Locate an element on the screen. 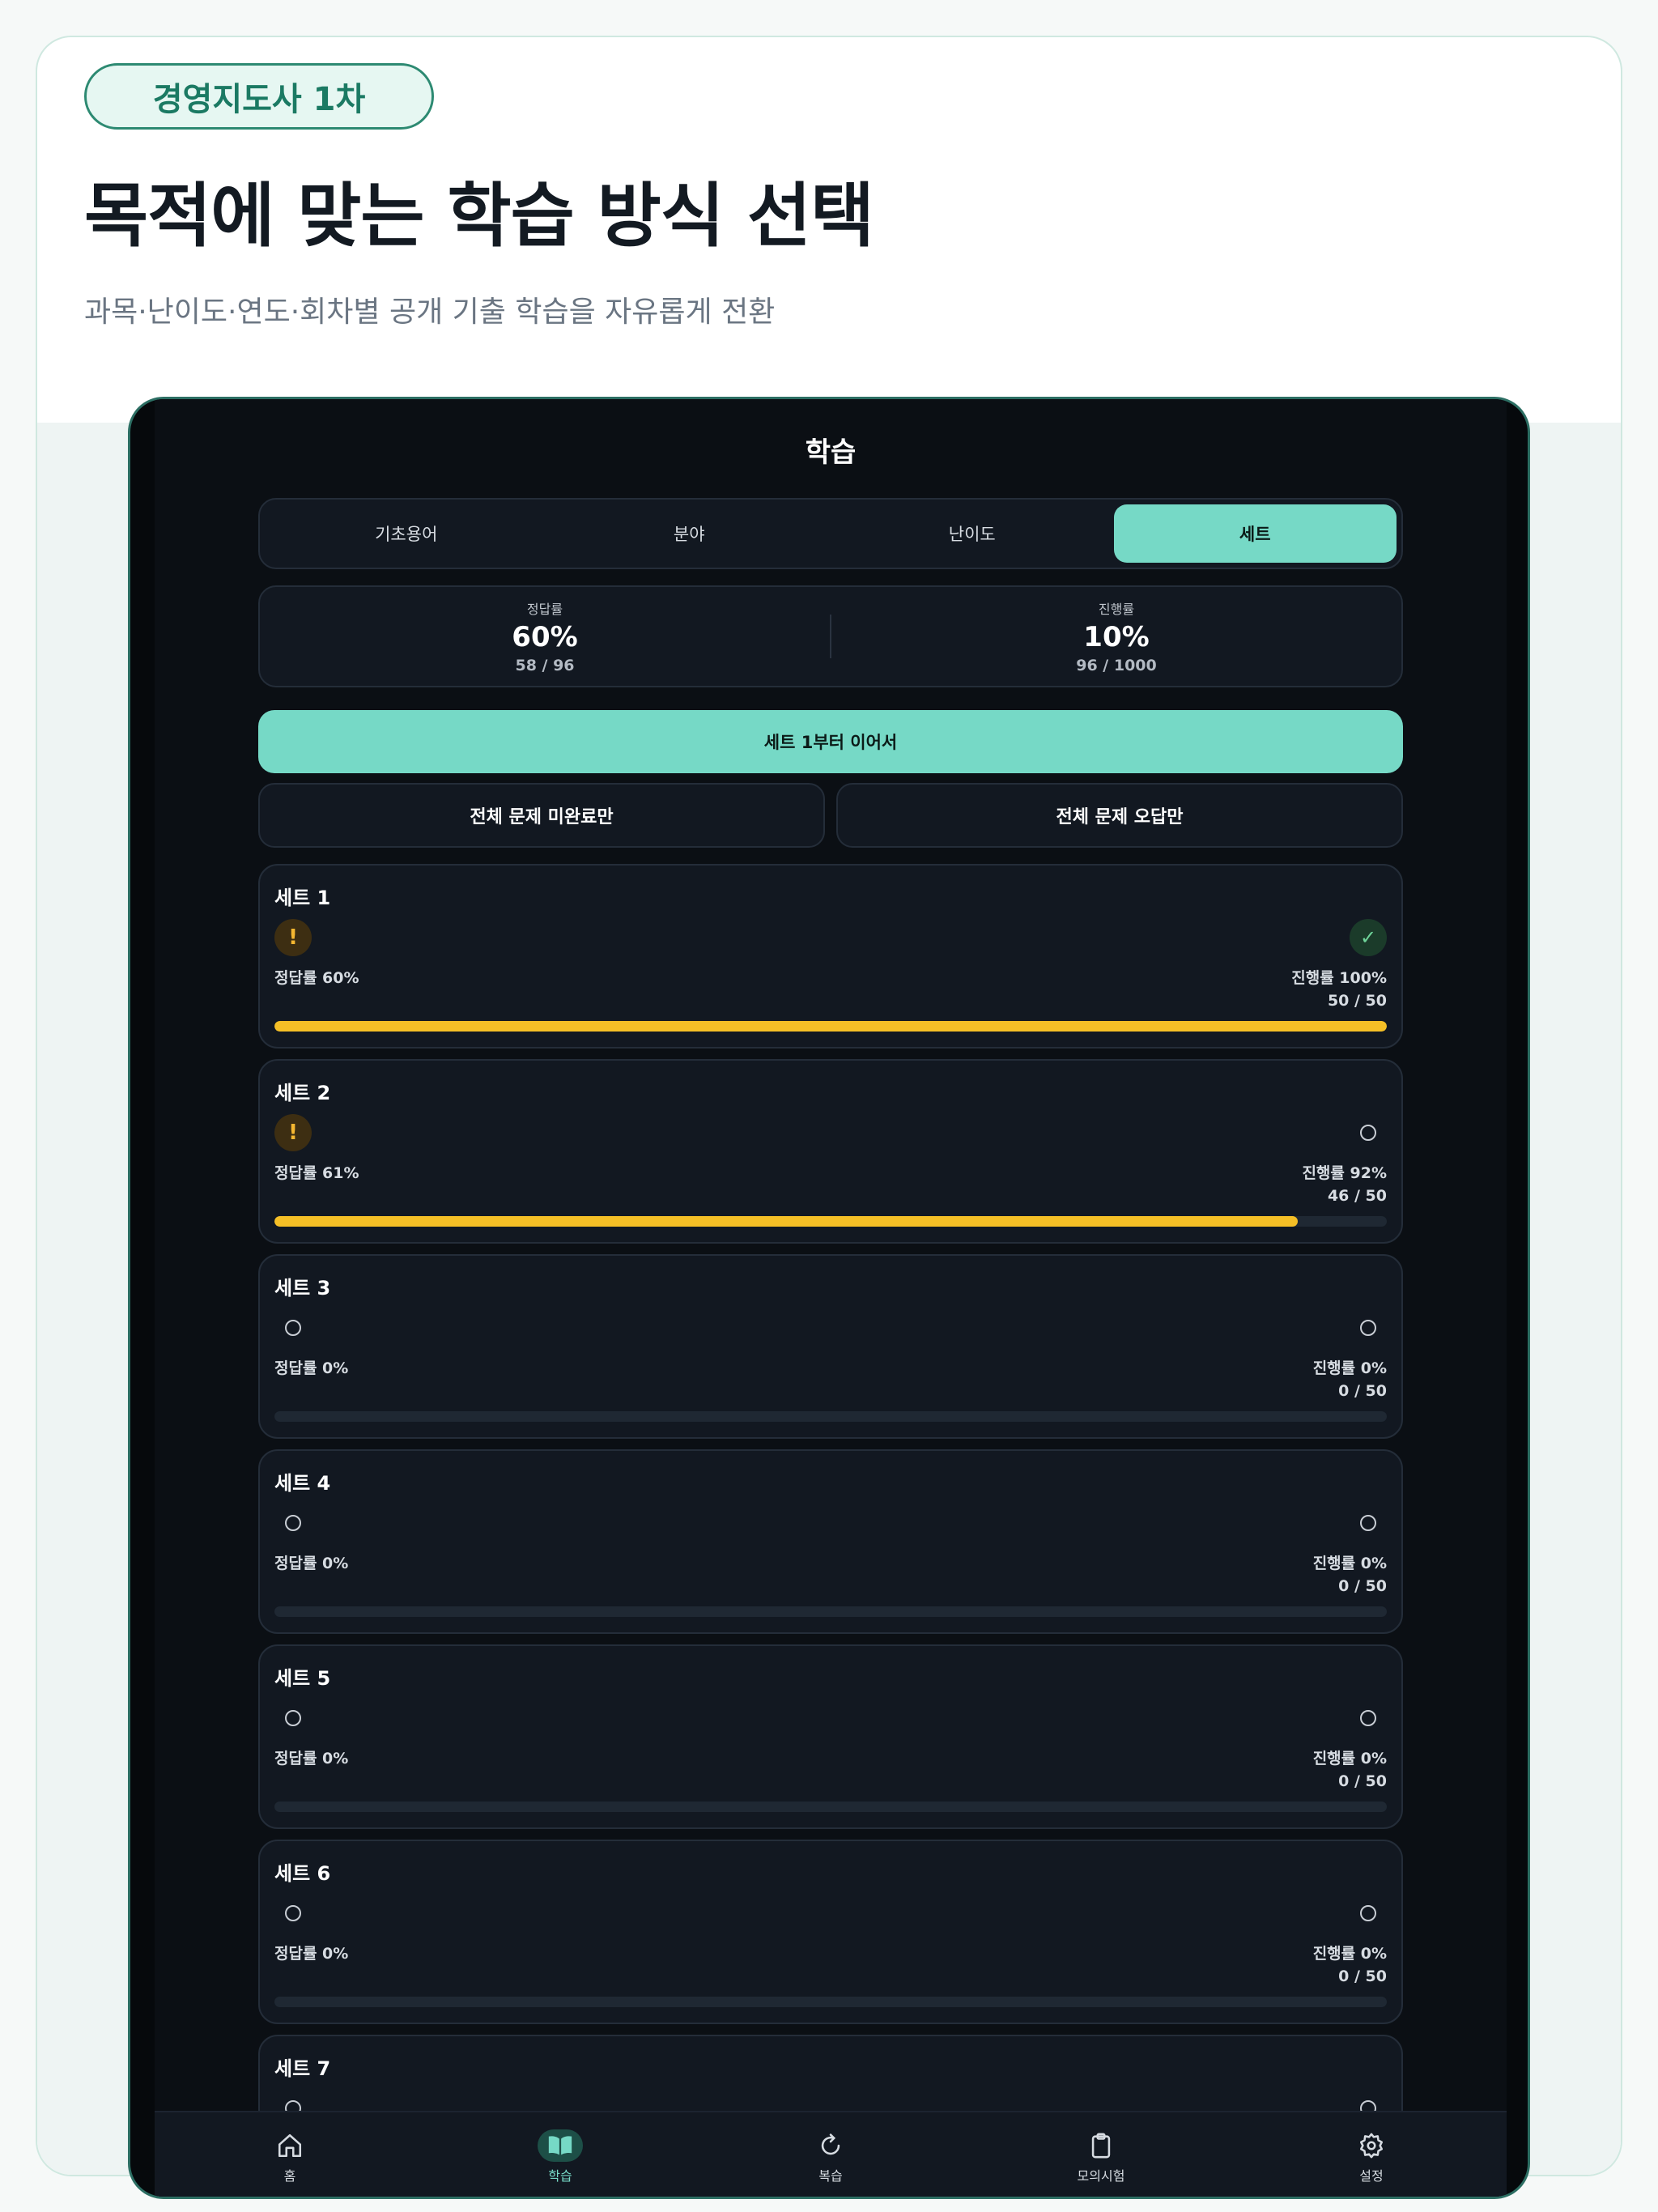  stats-panel: 정답률 60% 58 / 96 진행률 10% 96 / 1000 is located at coordinates (830, 636).